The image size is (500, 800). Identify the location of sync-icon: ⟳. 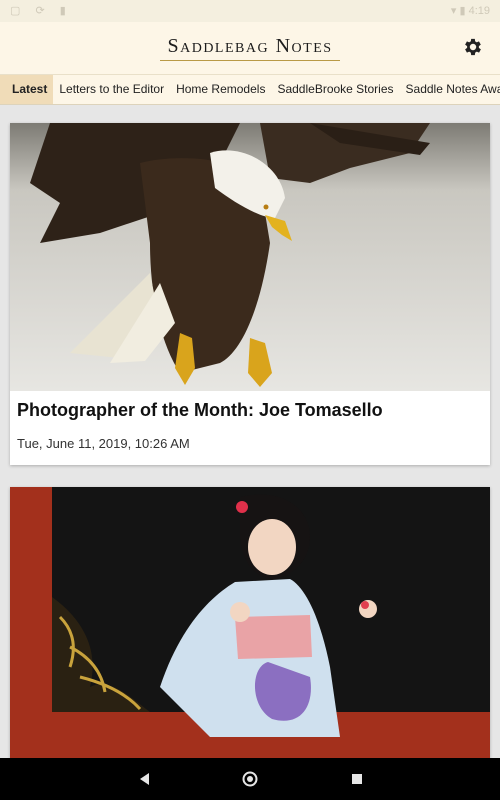
(43, 11).